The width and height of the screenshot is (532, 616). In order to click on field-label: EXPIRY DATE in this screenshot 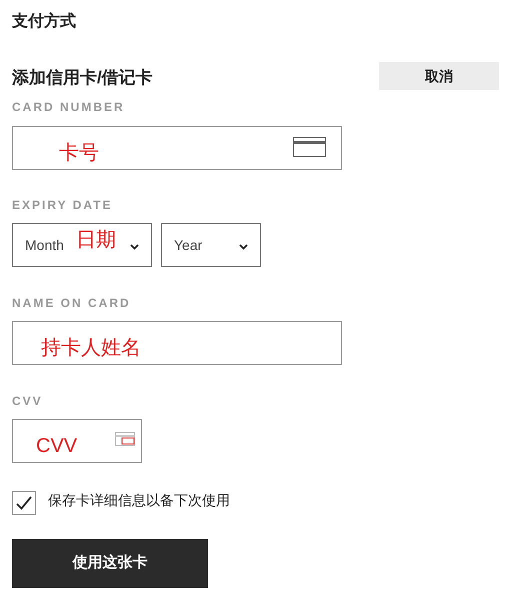, I will do `click(62, 205)`.